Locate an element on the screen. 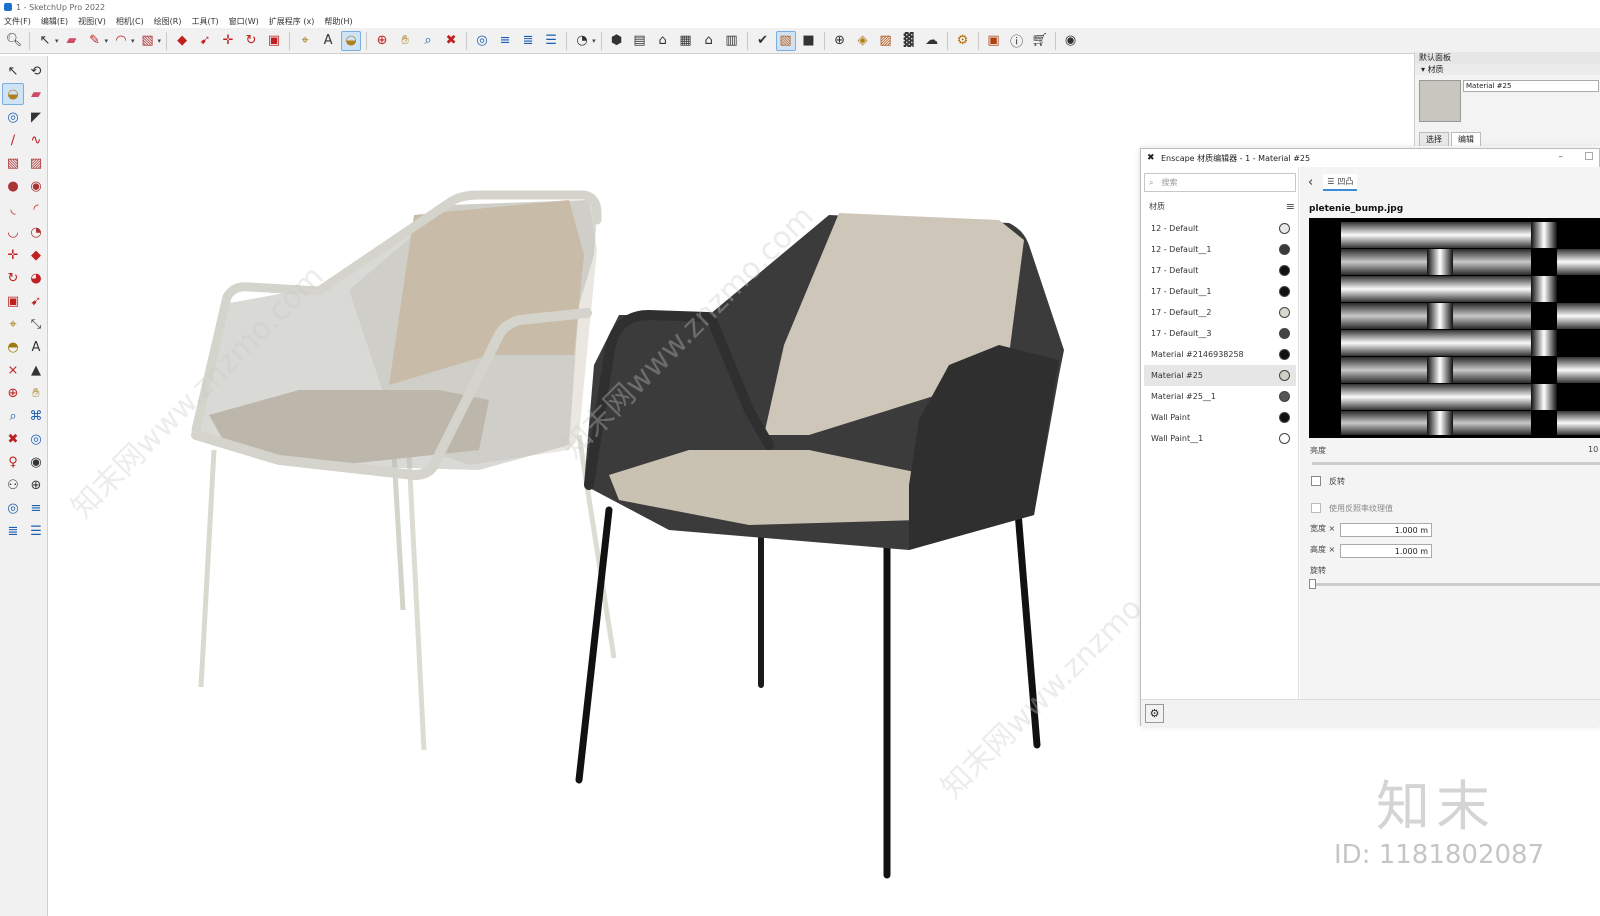  protractor-icon: ◓ is located at coordinates (13, 347).